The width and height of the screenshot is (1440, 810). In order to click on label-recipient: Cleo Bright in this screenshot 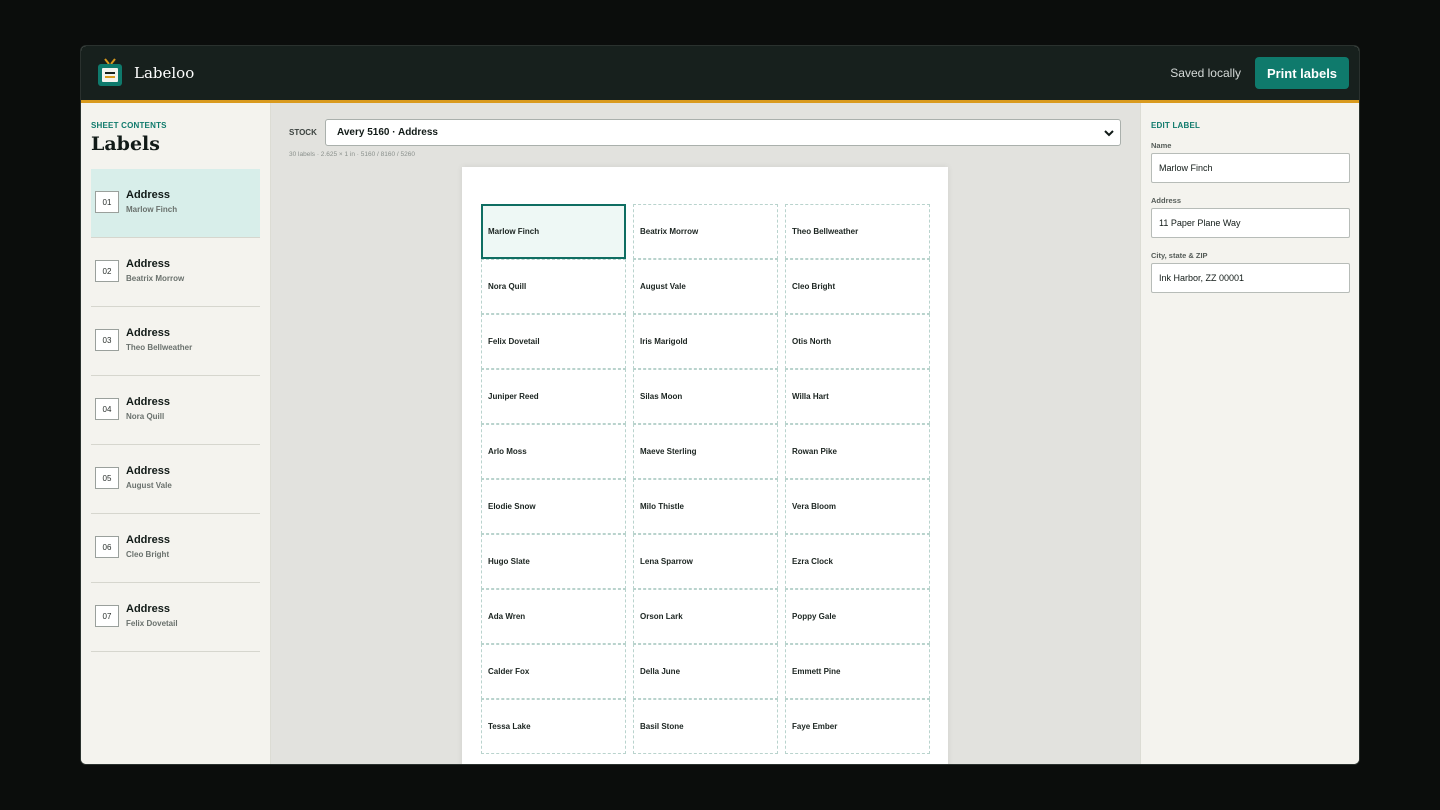, I will do `click(148, 554)`.